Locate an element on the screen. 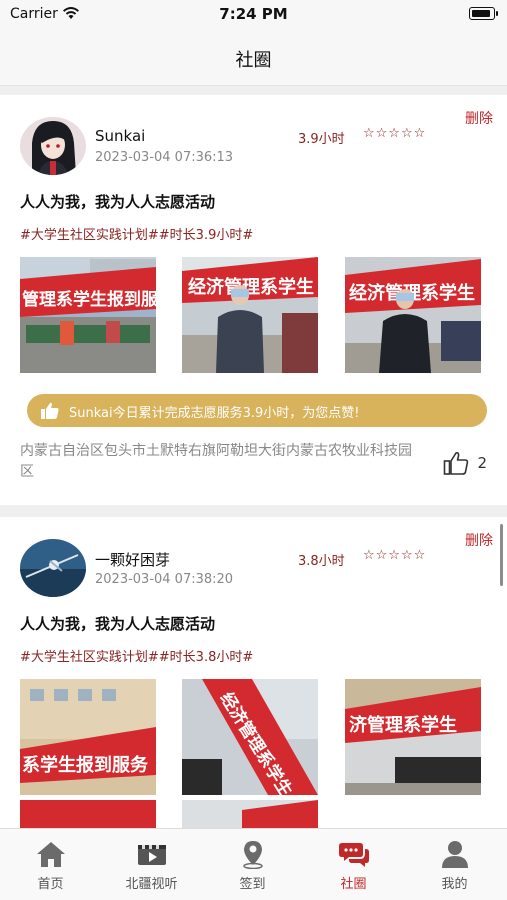 The width and height of the screenshot is (507, 900). chat-bubbles-icon is located at coordinates (353, 855).